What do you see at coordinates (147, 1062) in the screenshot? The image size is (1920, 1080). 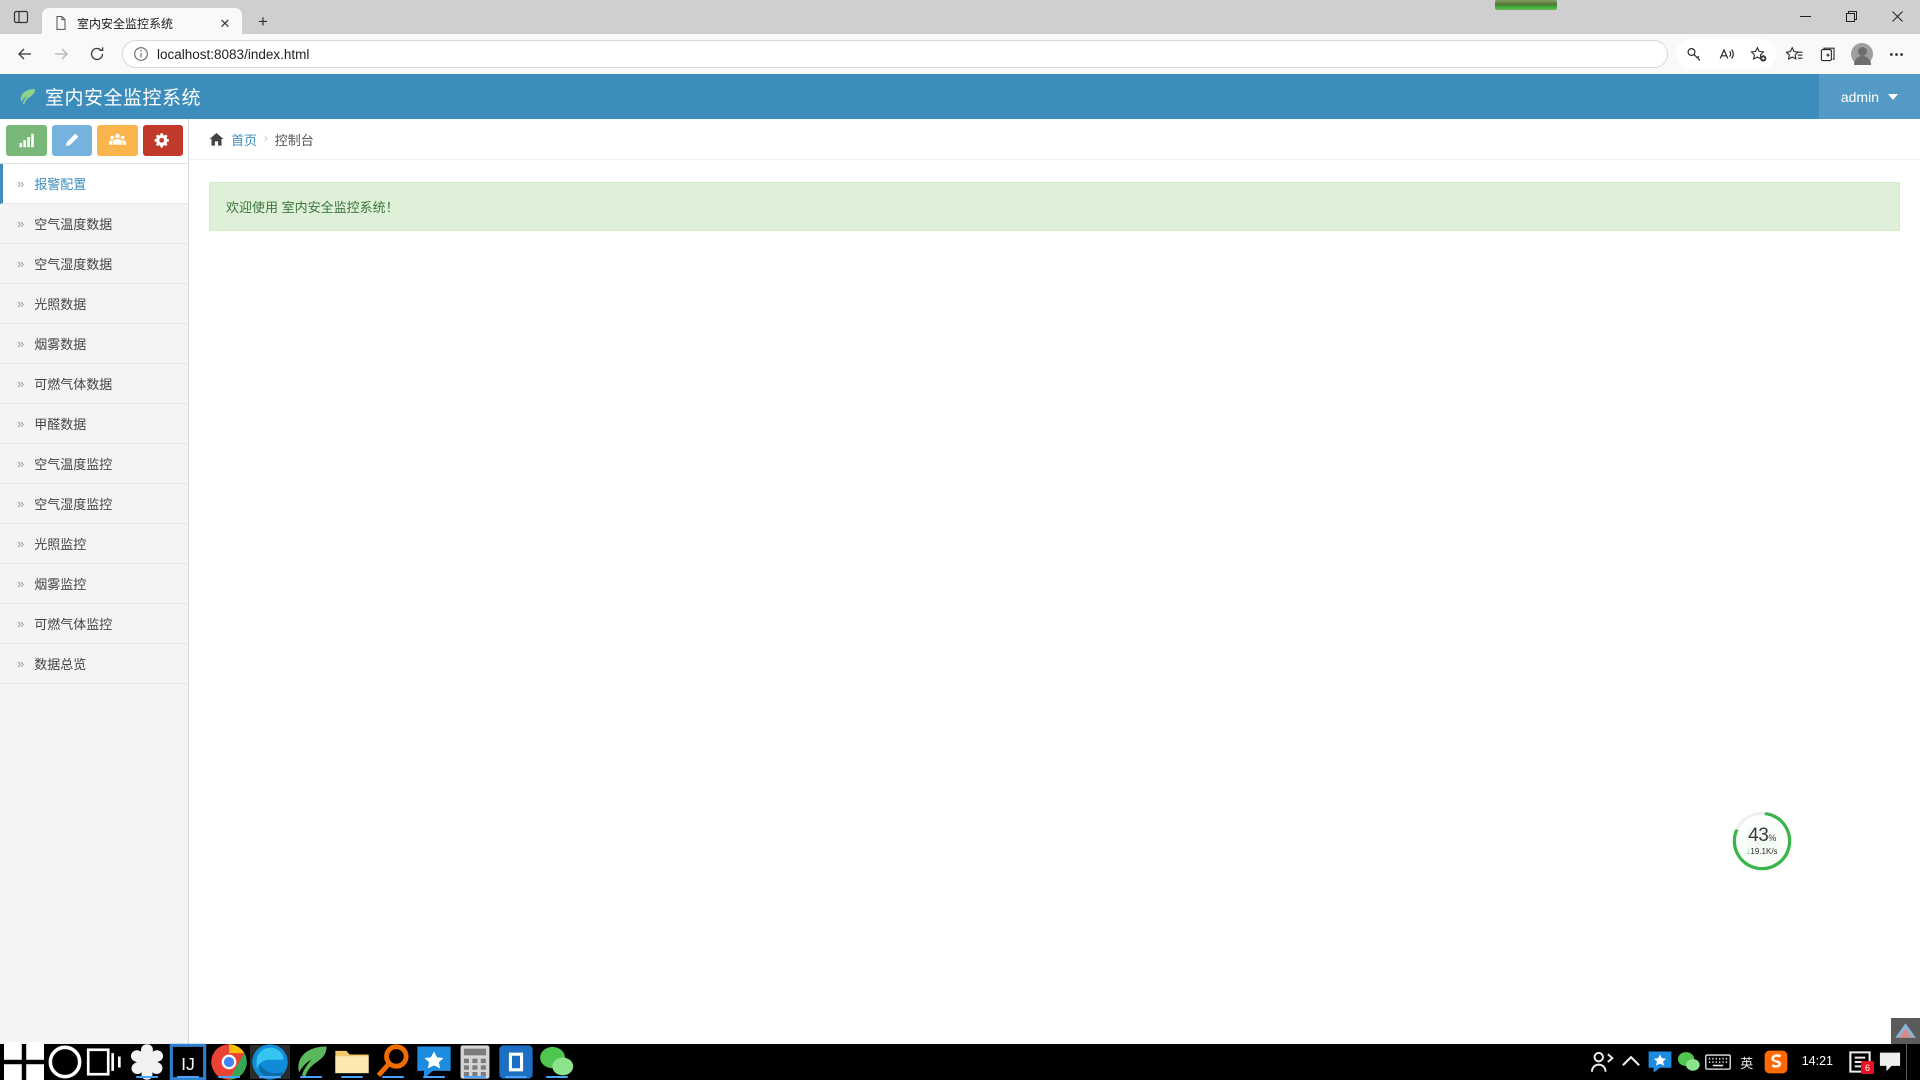 I see `app-flower-icon` at bounding box center [147, 1062].